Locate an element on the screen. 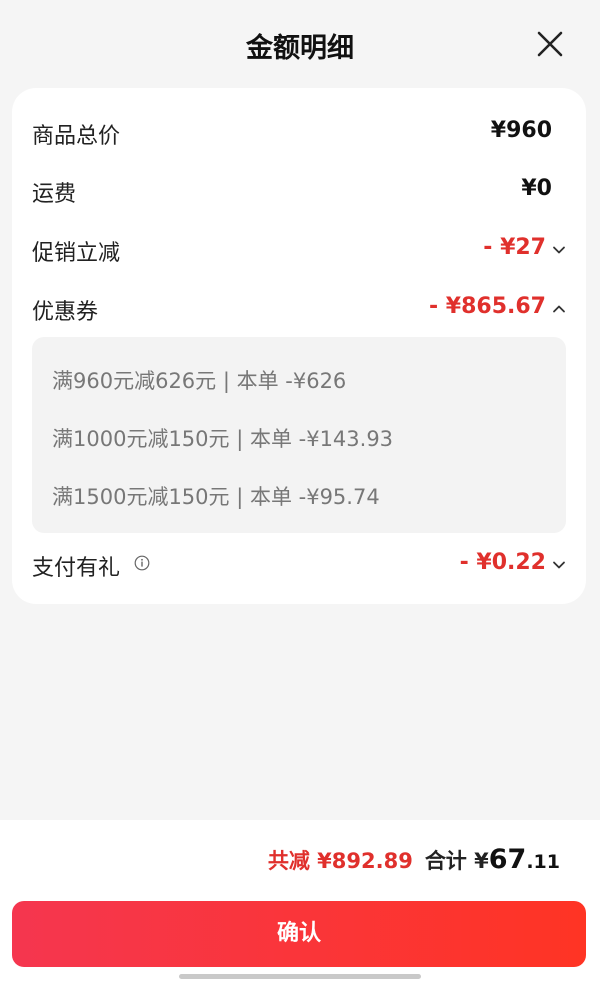 This screenshot has height=981, width=600. sheet-header: 金额明细 is located at coordinates (300, 44).